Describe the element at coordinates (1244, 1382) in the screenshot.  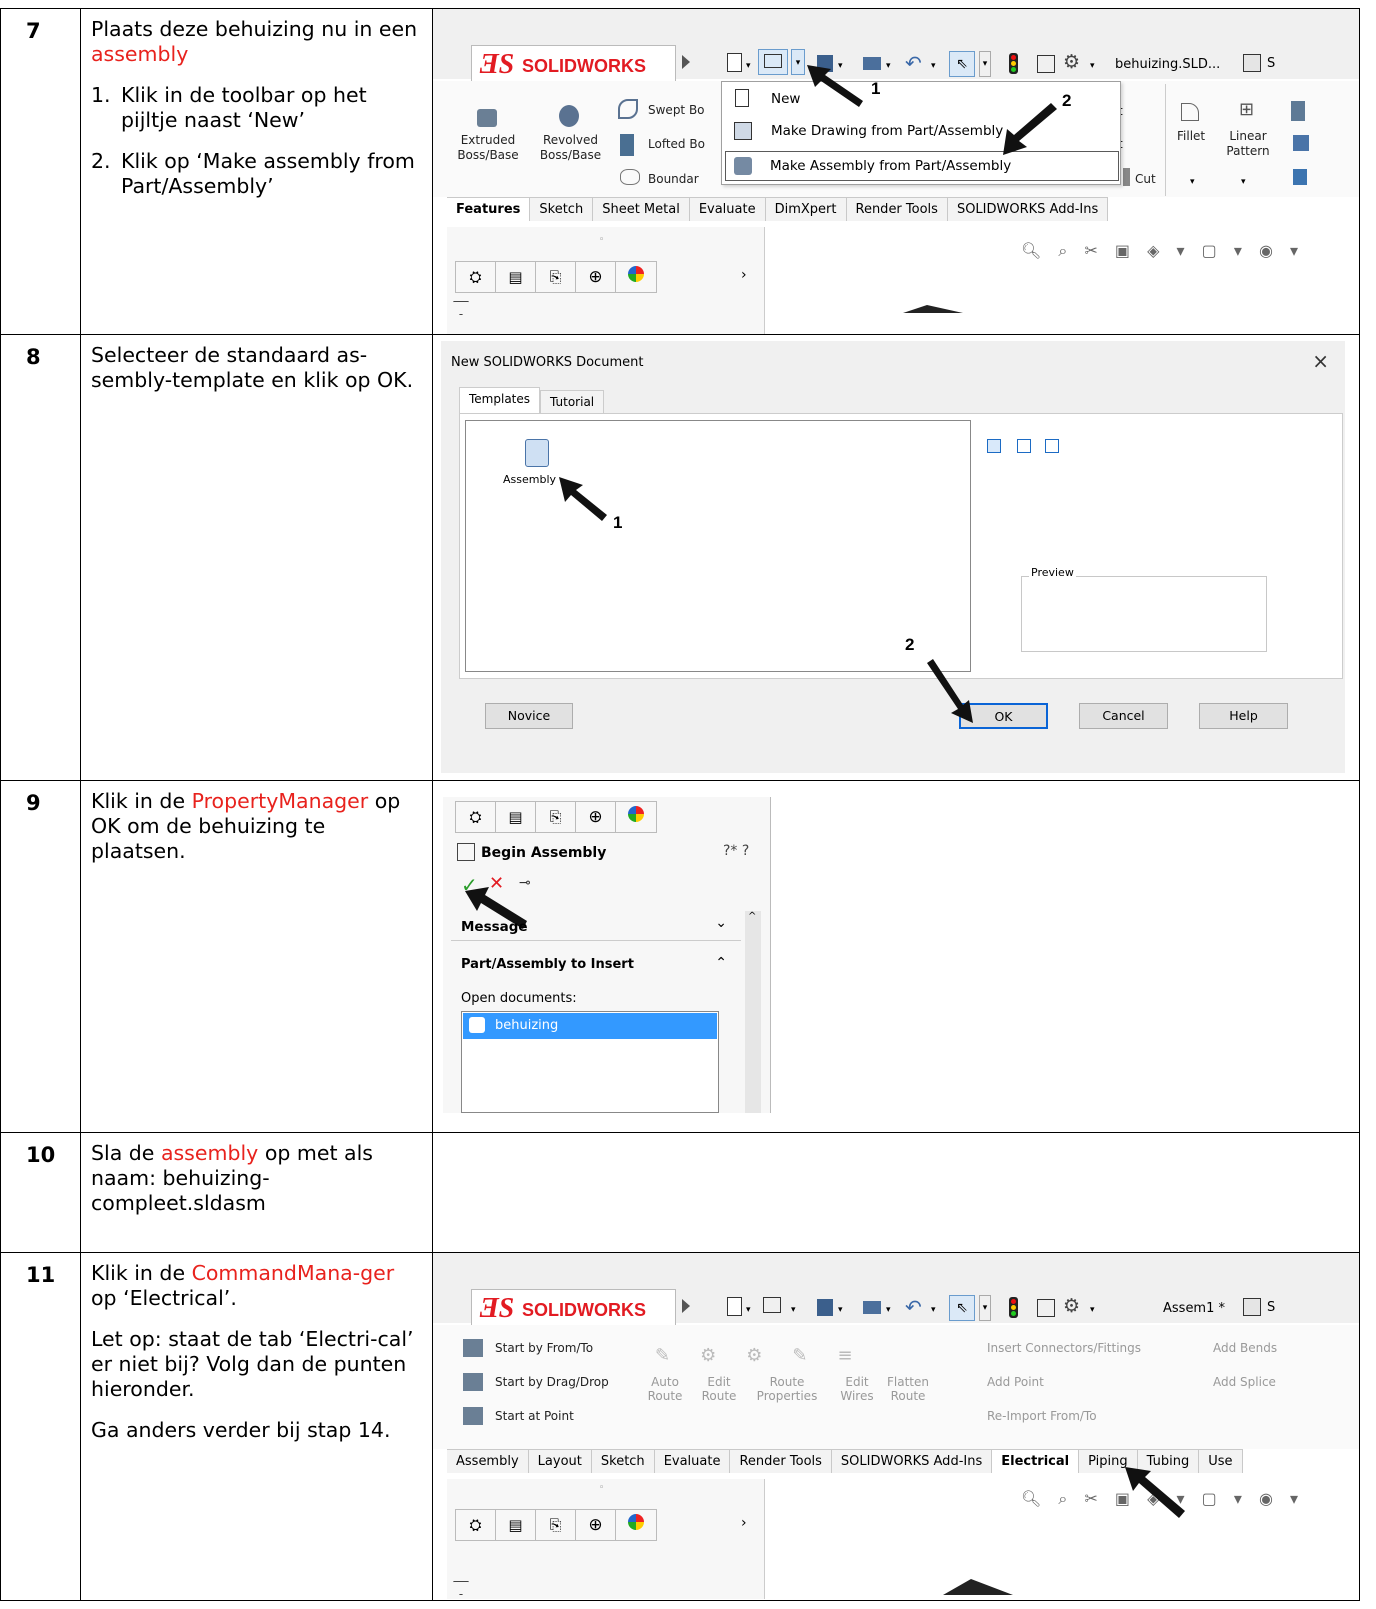
I see `add-splice-button: Add Splice` at that location.